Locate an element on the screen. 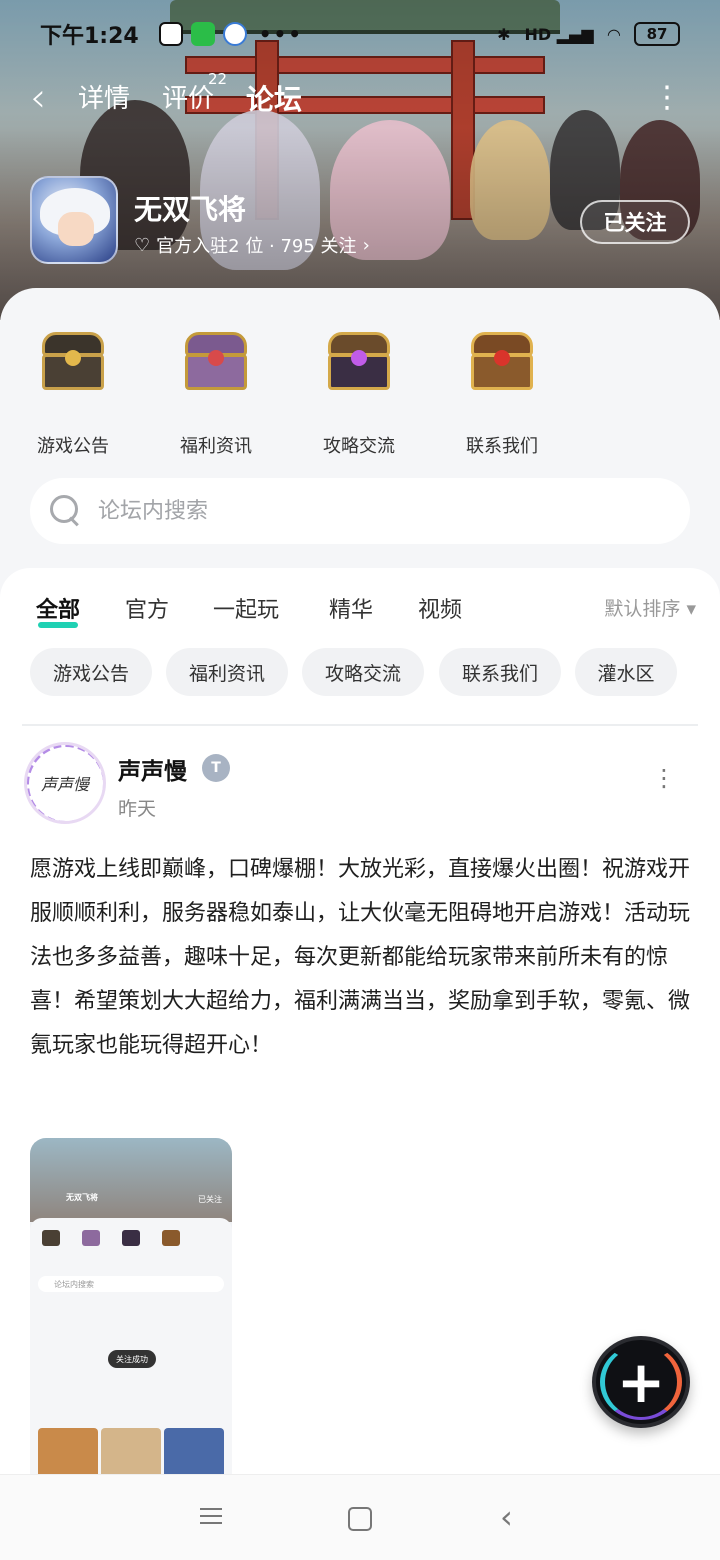  thumb-game-name: 无双飞将 is located at coordinates (82, 1197).